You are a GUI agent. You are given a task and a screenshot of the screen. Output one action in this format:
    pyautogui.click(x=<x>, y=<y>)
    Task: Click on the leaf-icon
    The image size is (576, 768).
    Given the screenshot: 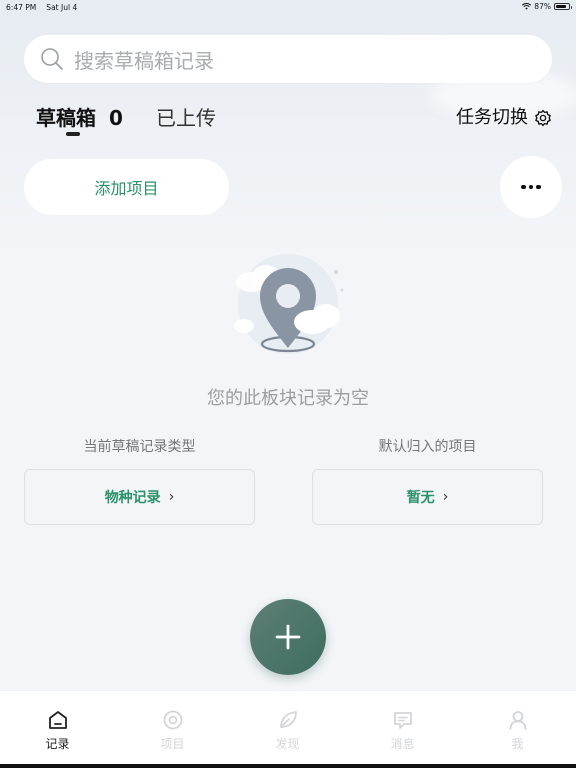 What is the action you would take?
    pyautogui.click(x=288, y=719)
    